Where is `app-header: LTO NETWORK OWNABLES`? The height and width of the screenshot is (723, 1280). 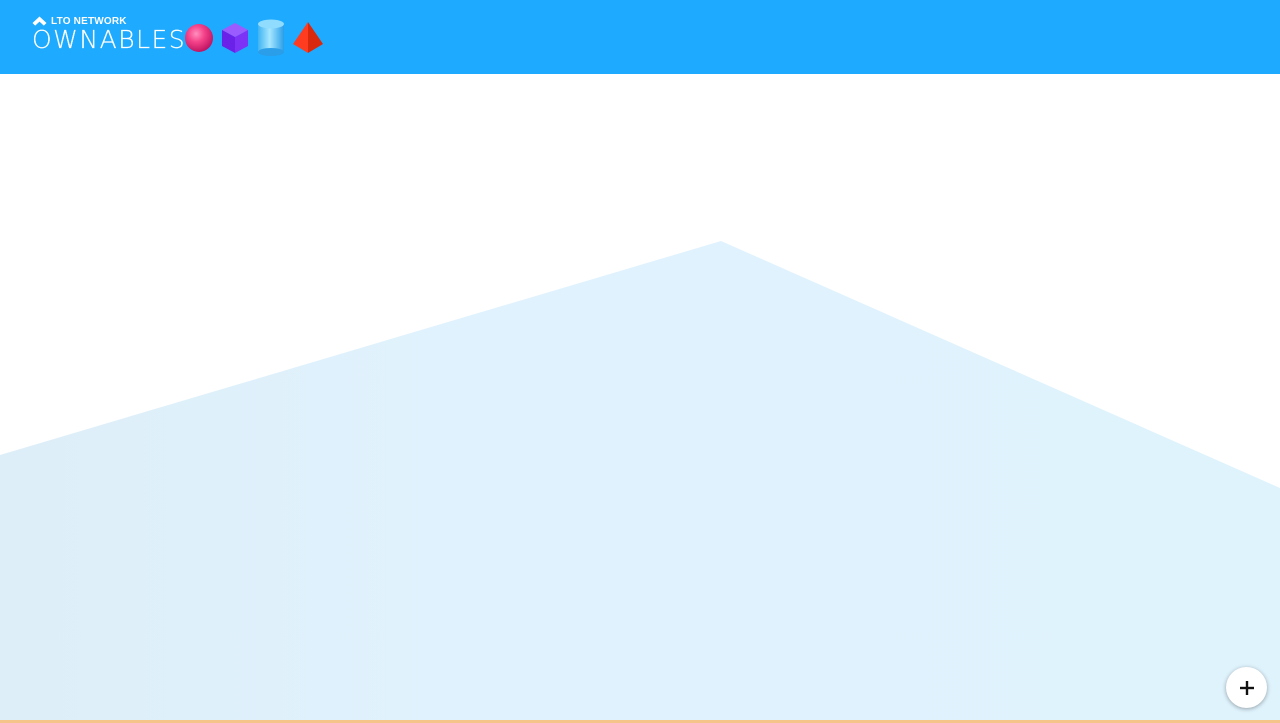
app-header: LTO NETWORK OWNABLES is located at coordinates (640, 37).